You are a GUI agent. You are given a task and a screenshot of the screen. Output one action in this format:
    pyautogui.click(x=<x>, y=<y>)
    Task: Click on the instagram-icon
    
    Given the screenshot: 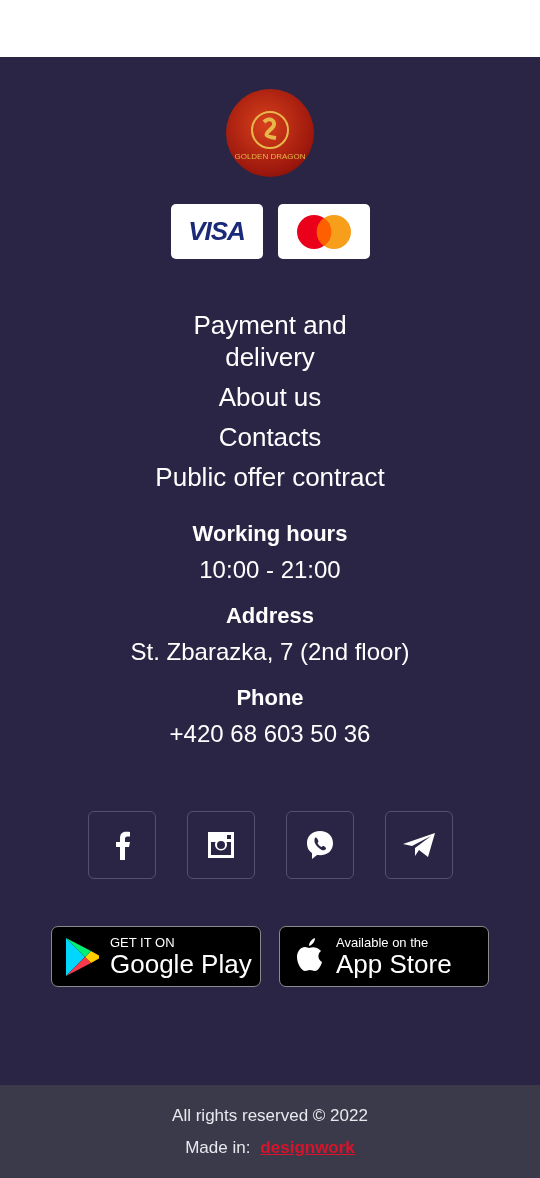 What is the action you would take?
    pyautogui.click(x=220, y=845)
    